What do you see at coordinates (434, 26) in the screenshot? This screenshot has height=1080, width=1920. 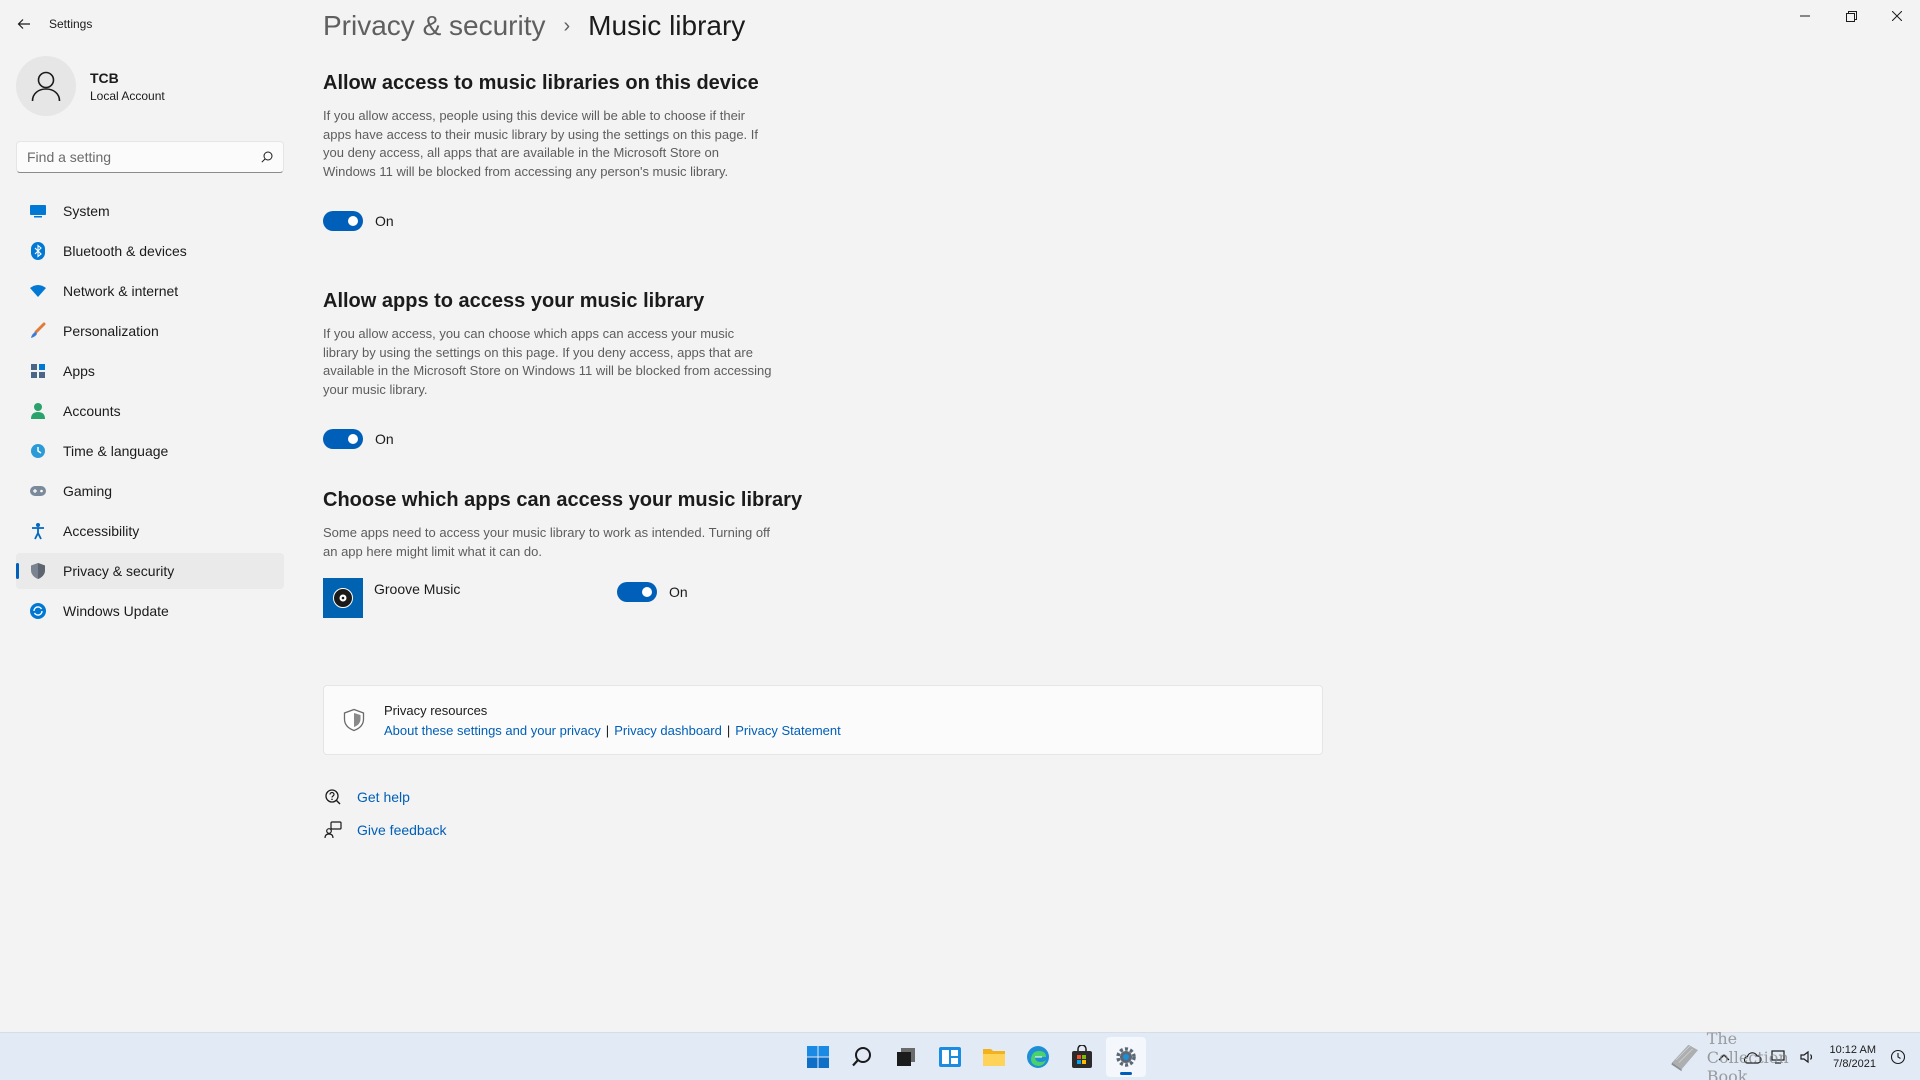 I see `breadcrumb-parent-link: Privacy & security` at bounding box center [434, 26].